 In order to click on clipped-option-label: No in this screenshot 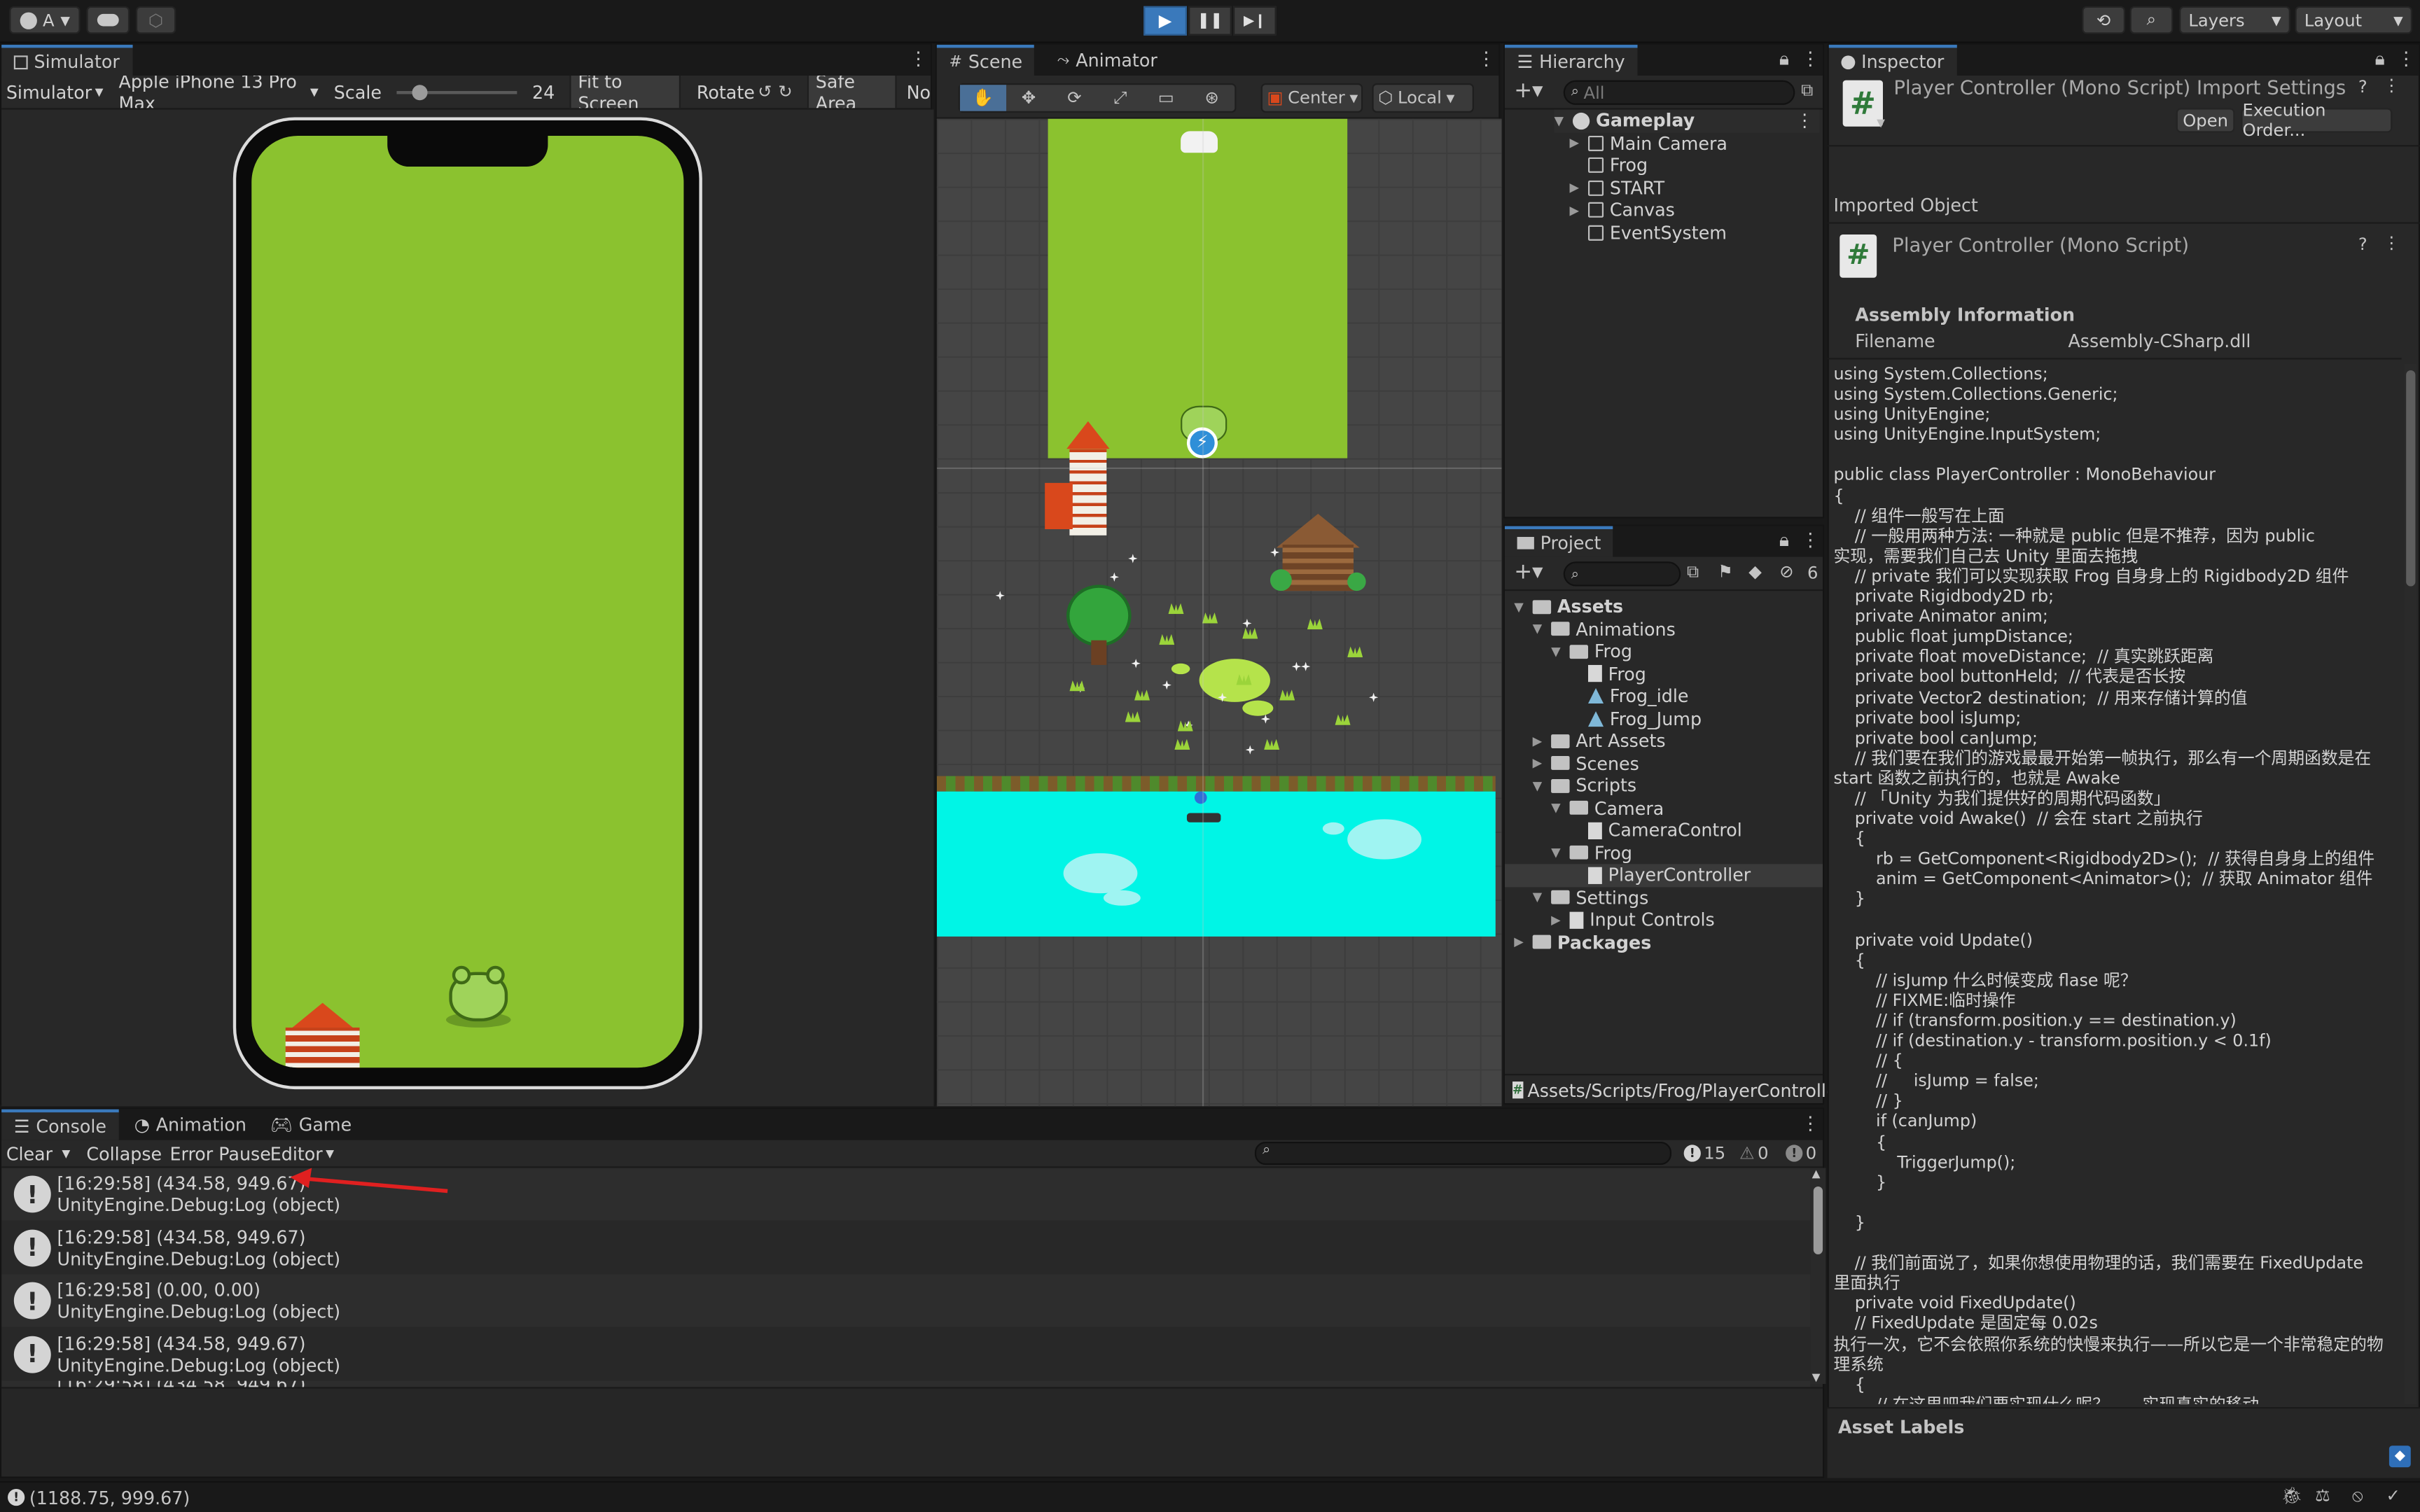, I will do `click(919, 92)`.